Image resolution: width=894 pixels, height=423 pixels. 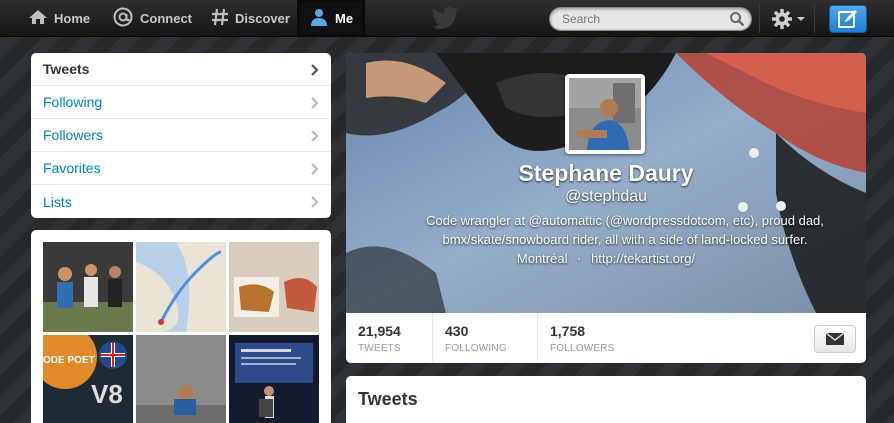 I want to click on profile-nav-lists: Lists, so click(x=181, y=201).